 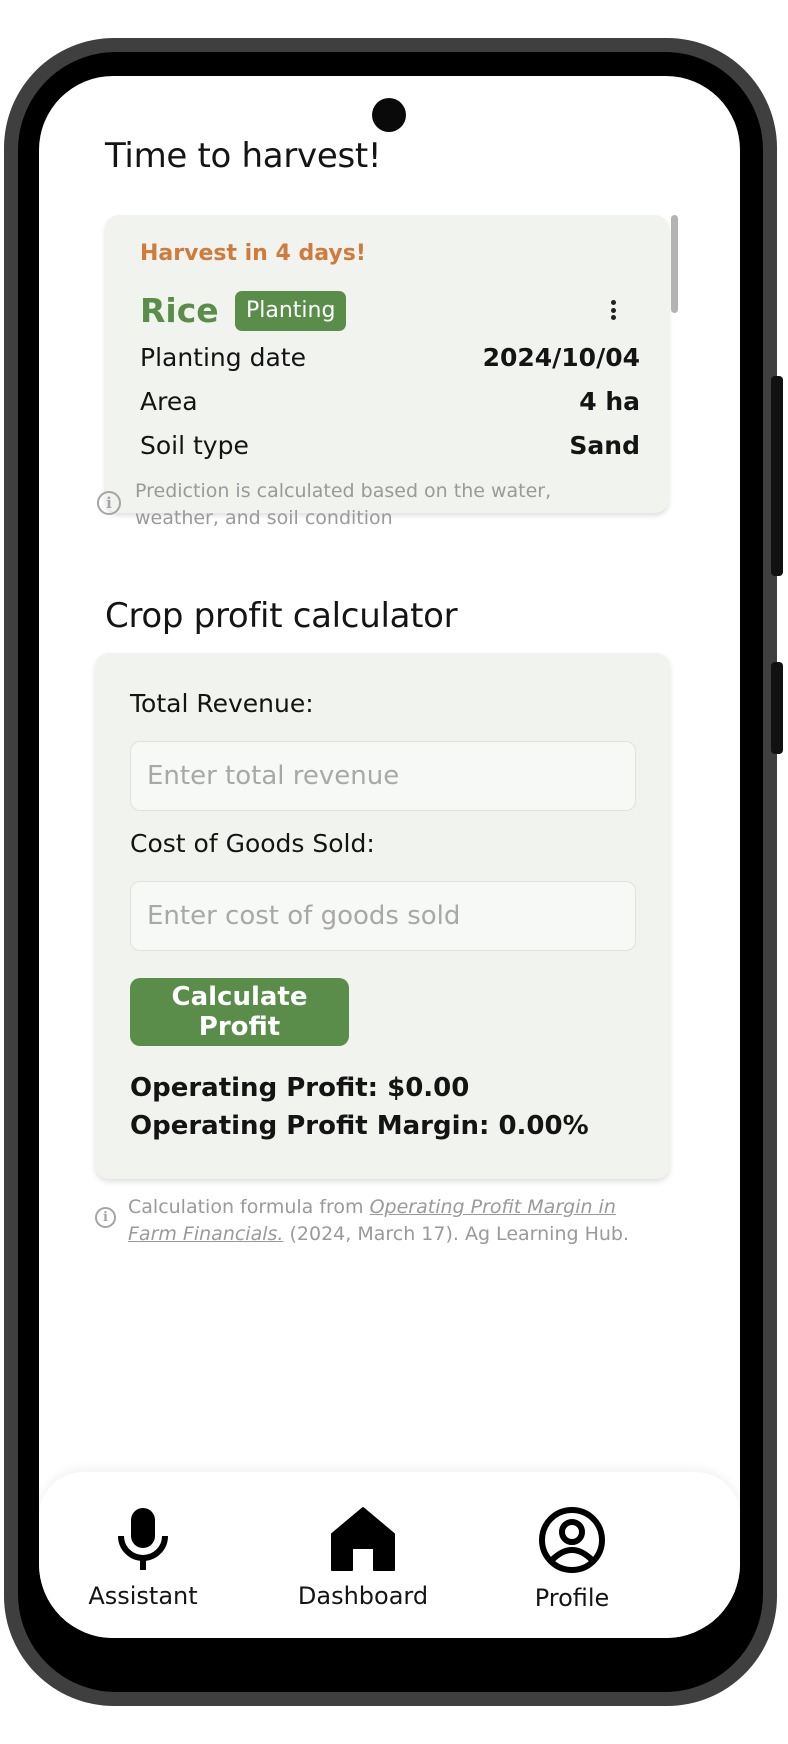 What do you see at coordinates (194, 445) in the screenshot?
I see `detail-label: Soil type` at bounding box center [194, 445].